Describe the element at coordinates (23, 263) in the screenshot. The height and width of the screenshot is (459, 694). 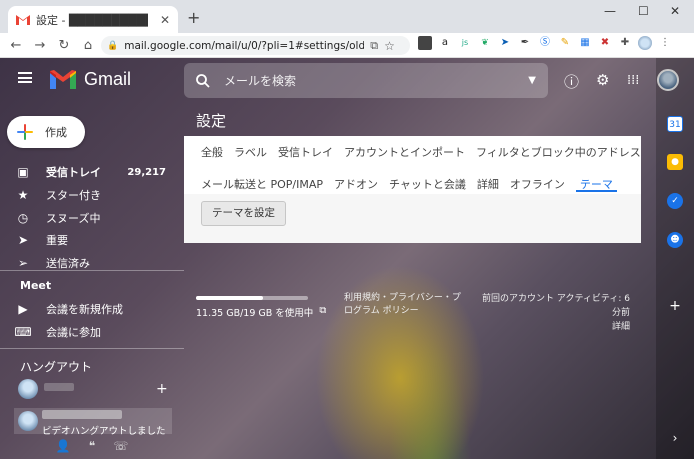
I see `send-icon: ➢` at that location.